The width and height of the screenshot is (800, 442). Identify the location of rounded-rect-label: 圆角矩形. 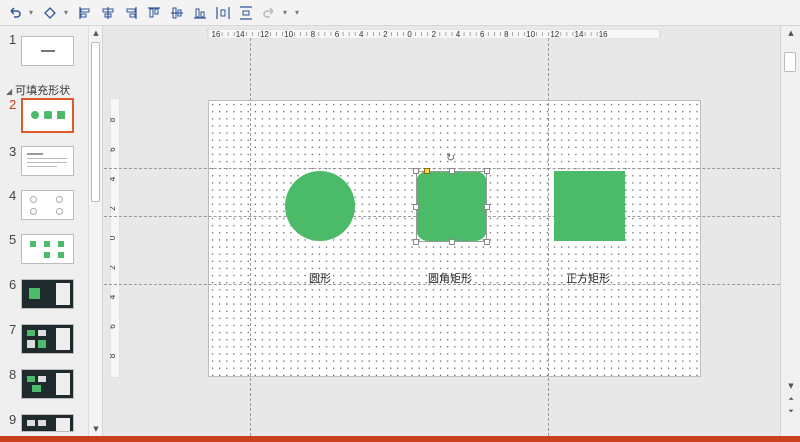
(450, 278).